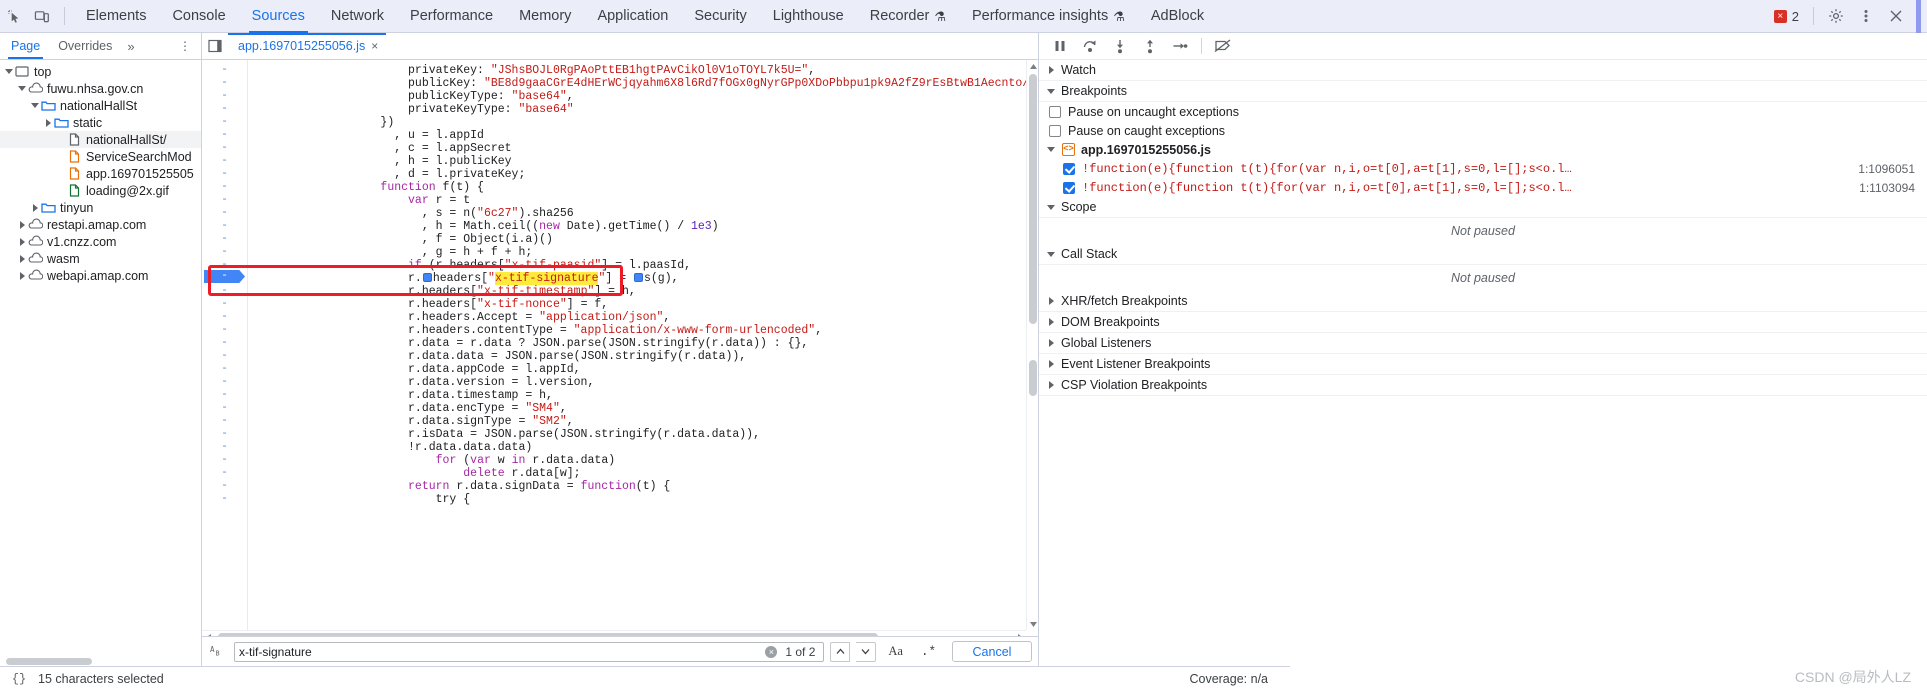  What do you see at coordinates (100, 139) in the screenshot?
I see `tree-item: nationalHallSt/` at bounding box center [100, 139].